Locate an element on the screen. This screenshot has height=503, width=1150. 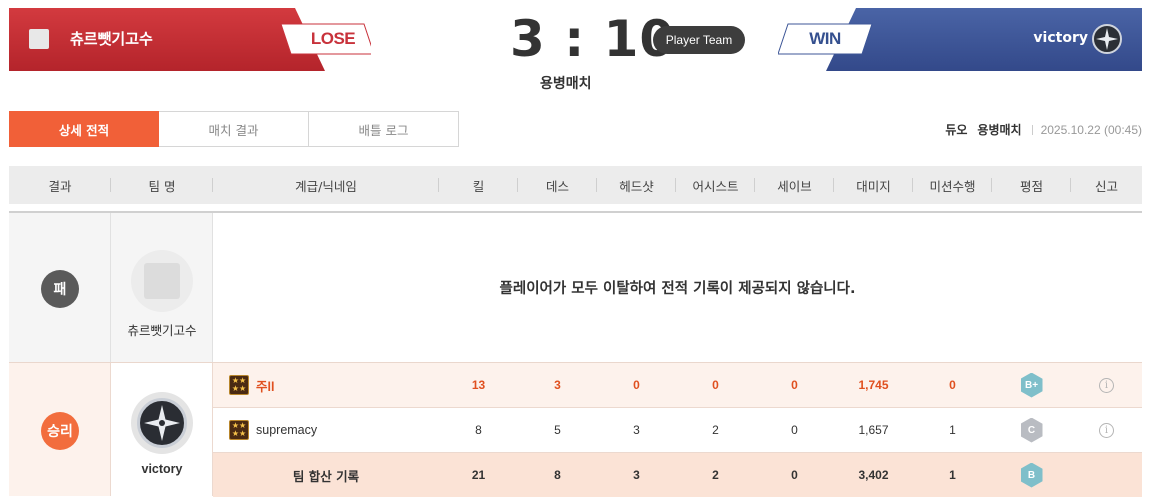
col-grade: 평점 is located at coordinates (1031, 185).